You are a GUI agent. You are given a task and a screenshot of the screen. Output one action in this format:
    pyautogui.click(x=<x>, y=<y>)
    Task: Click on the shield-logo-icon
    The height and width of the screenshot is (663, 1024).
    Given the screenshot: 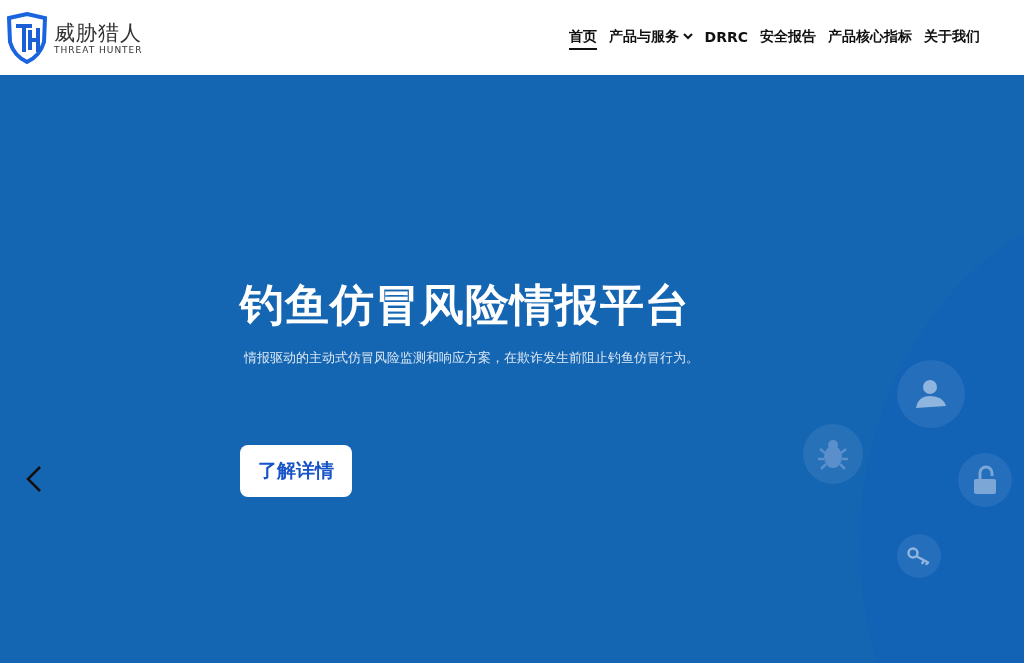 What is the action you would take?
    pyautogui.click(x=27, y=37)
    